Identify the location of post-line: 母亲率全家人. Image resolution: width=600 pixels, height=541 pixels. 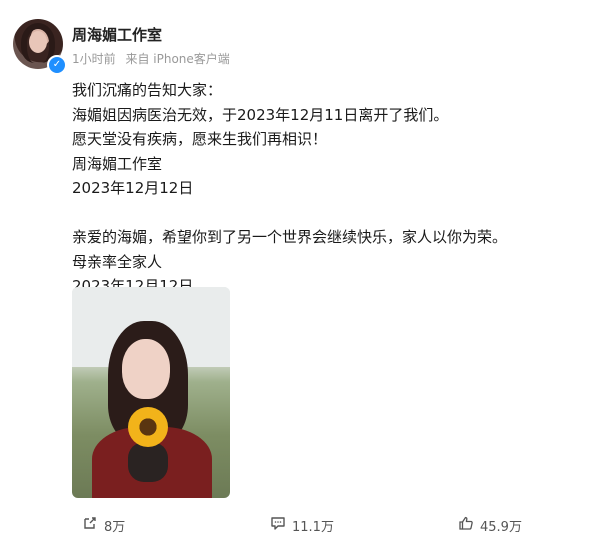
(117, 261).